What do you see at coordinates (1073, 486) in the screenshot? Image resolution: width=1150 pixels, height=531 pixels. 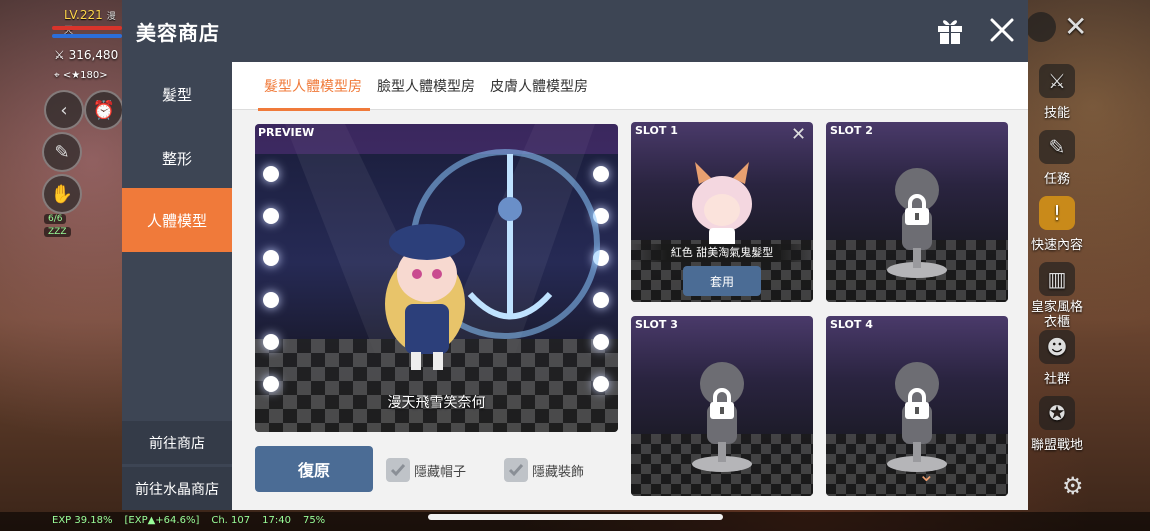 I see `settings-gear-icon: ⚙` at bounding box center [1073, 486].